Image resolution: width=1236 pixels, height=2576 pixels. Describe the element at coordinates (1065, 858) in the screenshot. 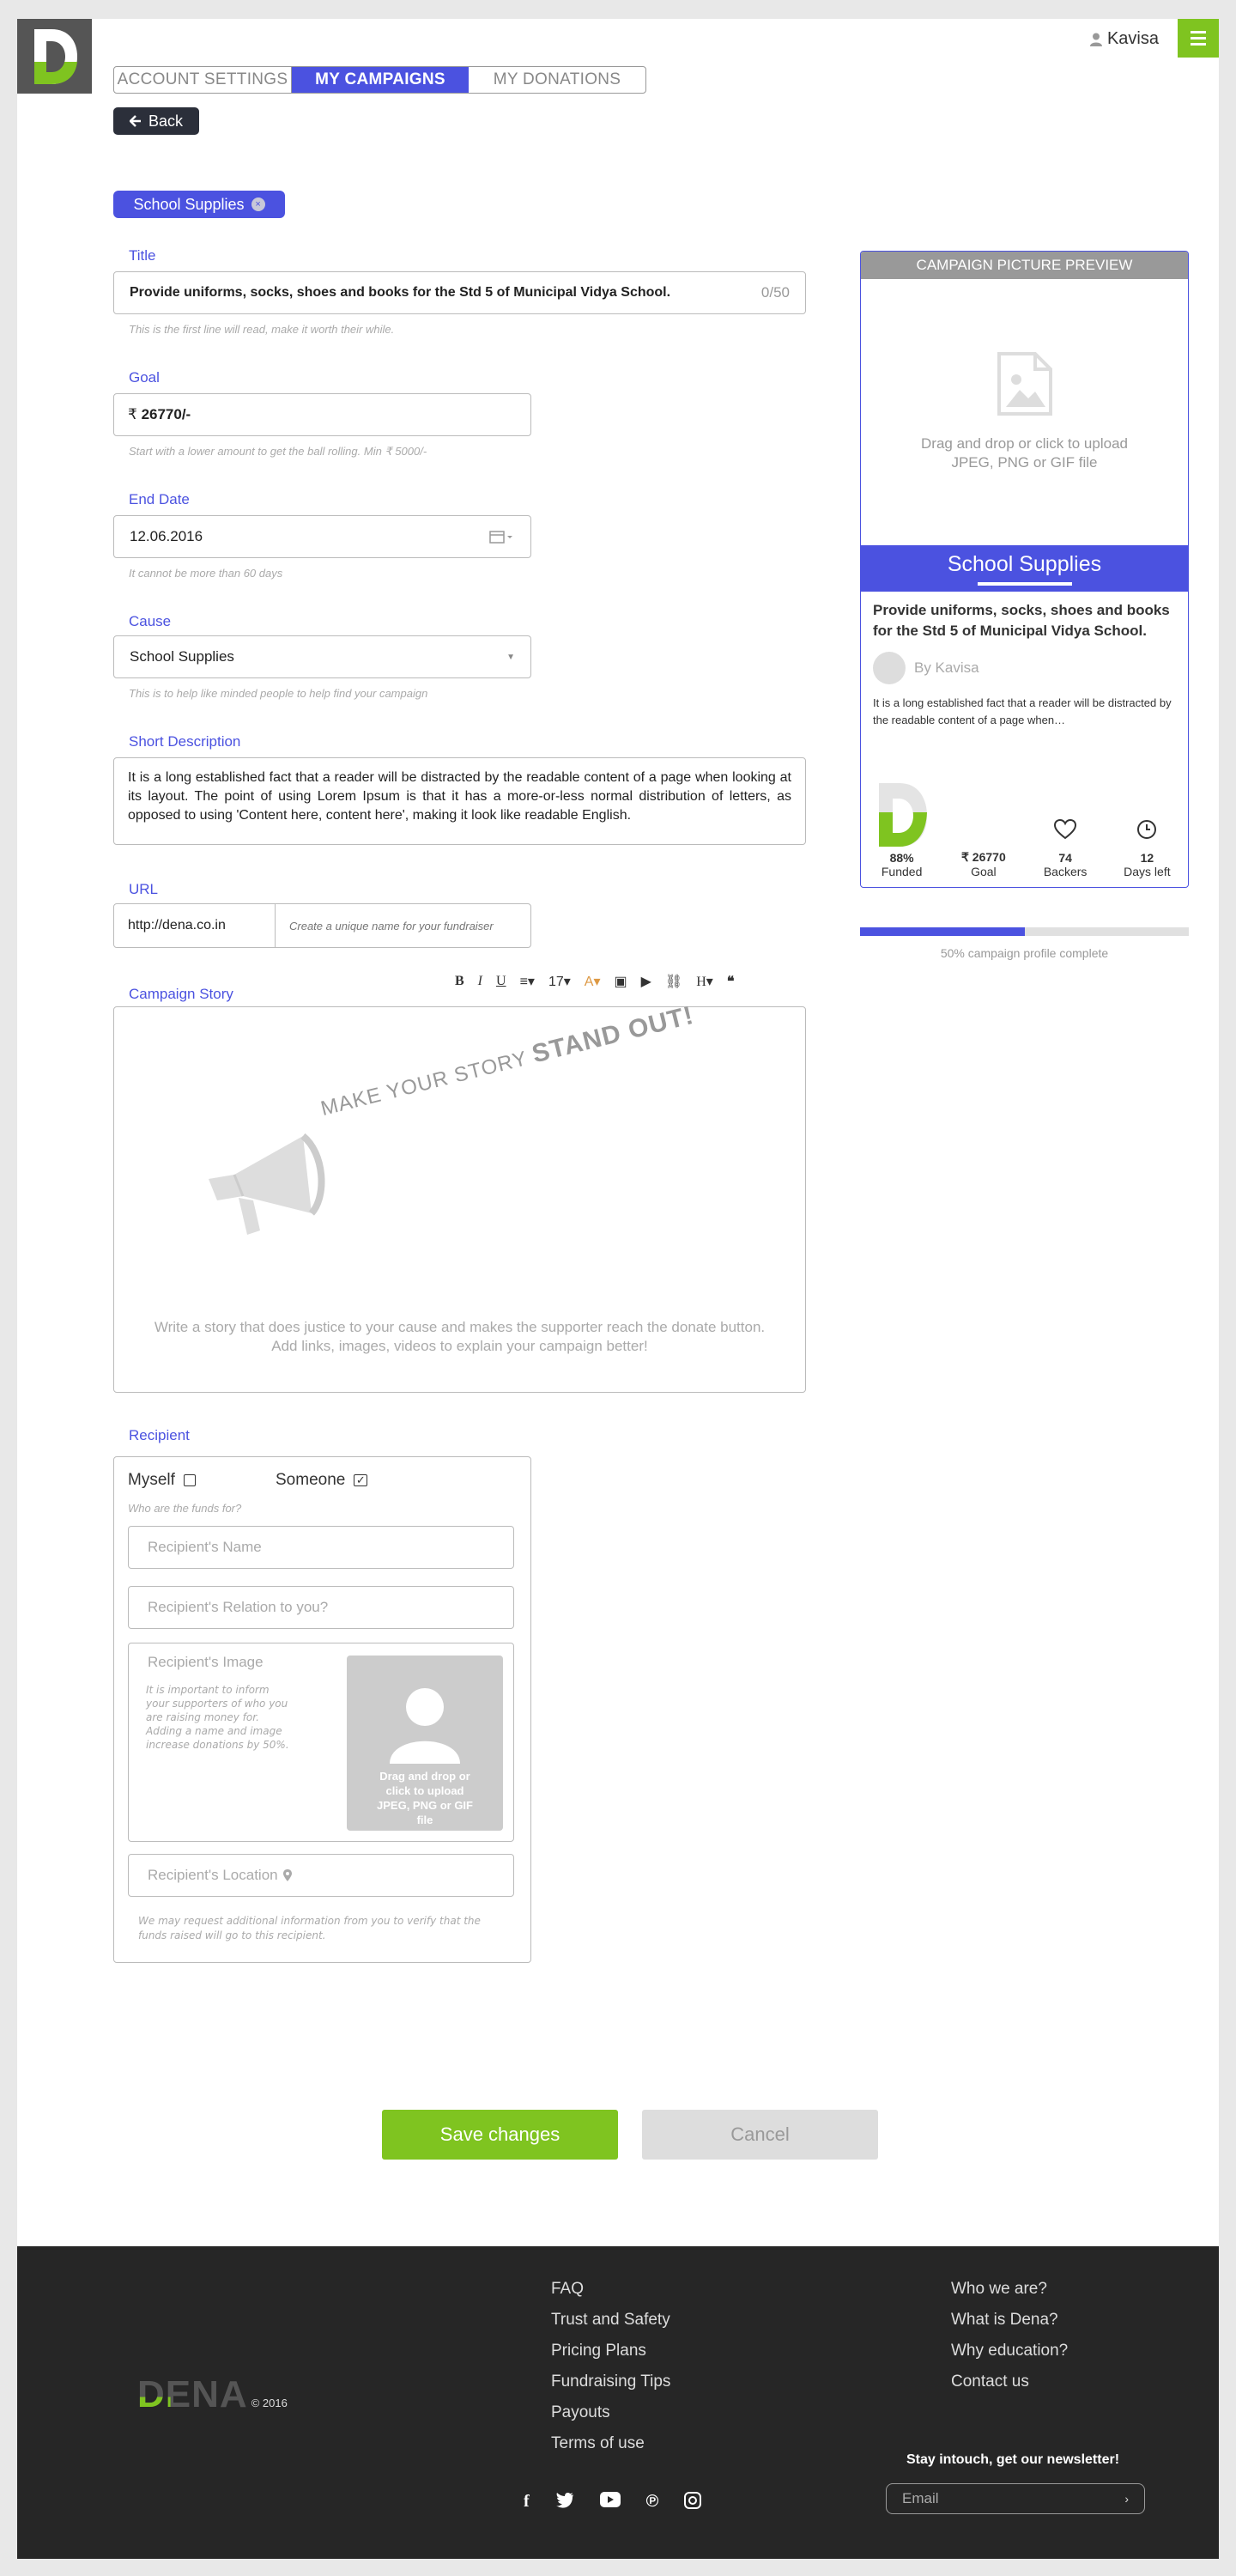

I see `backers-value: 74` at that location.